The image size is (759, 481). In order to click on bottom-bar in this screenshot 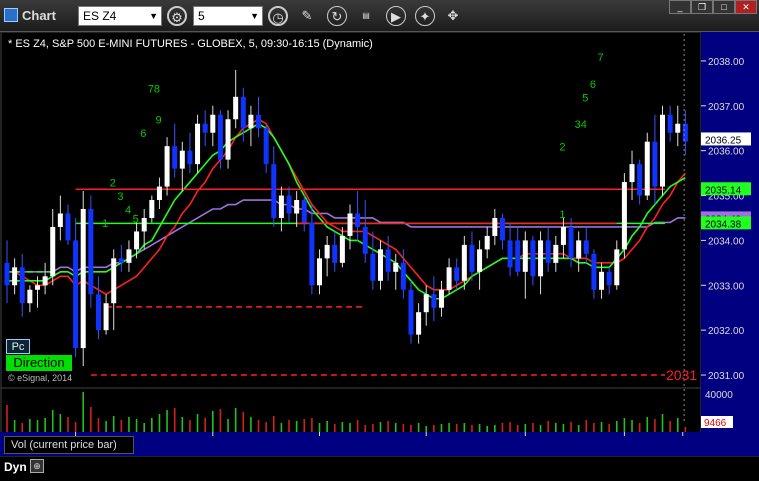, I will do `click(379, 468)`.